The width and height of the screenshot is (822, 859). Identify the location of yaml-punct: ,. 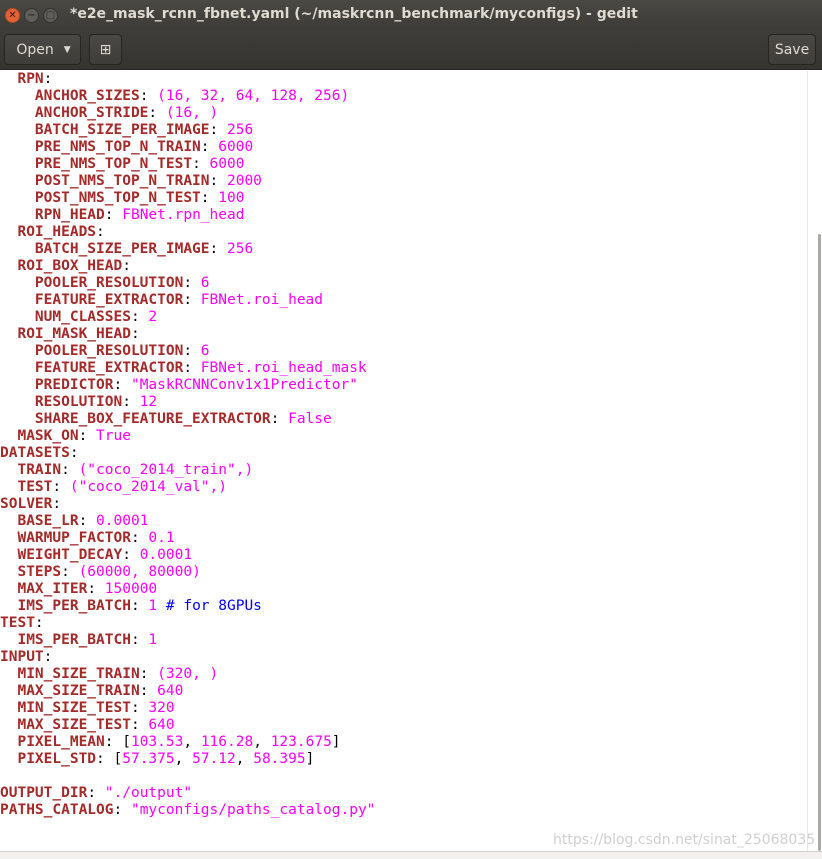
(183, 759).